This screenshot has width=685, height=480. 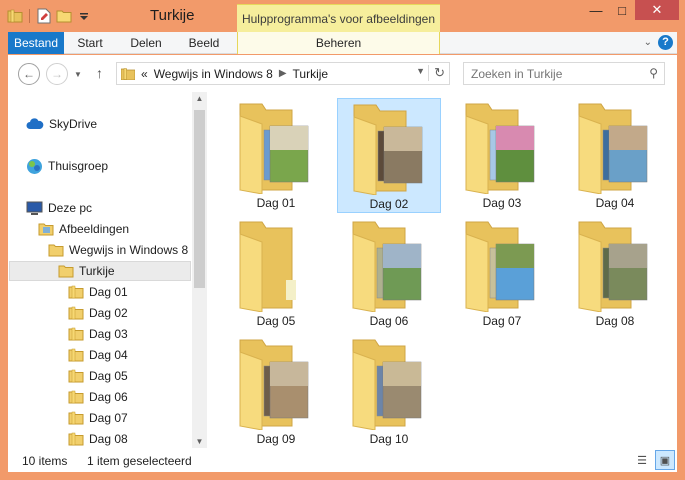 What do you see at coordinates (98, 313) in the screenshot?
I see `nav-item-day: Dag 02` at bounding box center [98, 313].